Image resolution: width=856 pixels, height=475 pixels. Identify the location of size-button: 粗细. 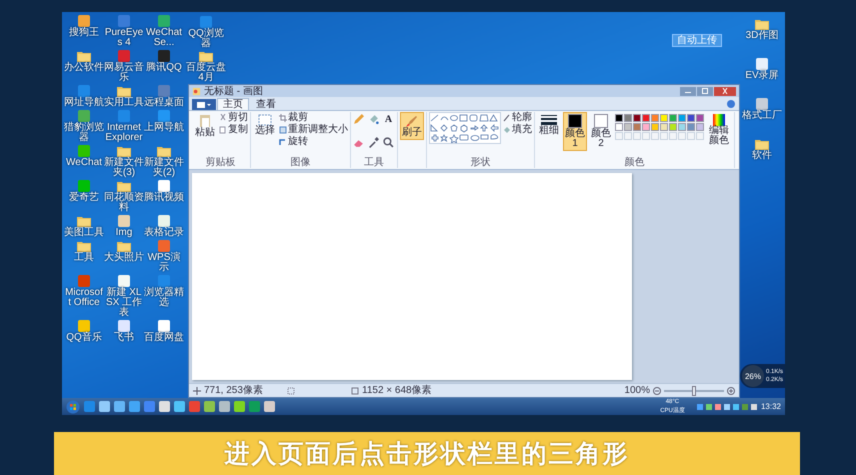
(549, 125).